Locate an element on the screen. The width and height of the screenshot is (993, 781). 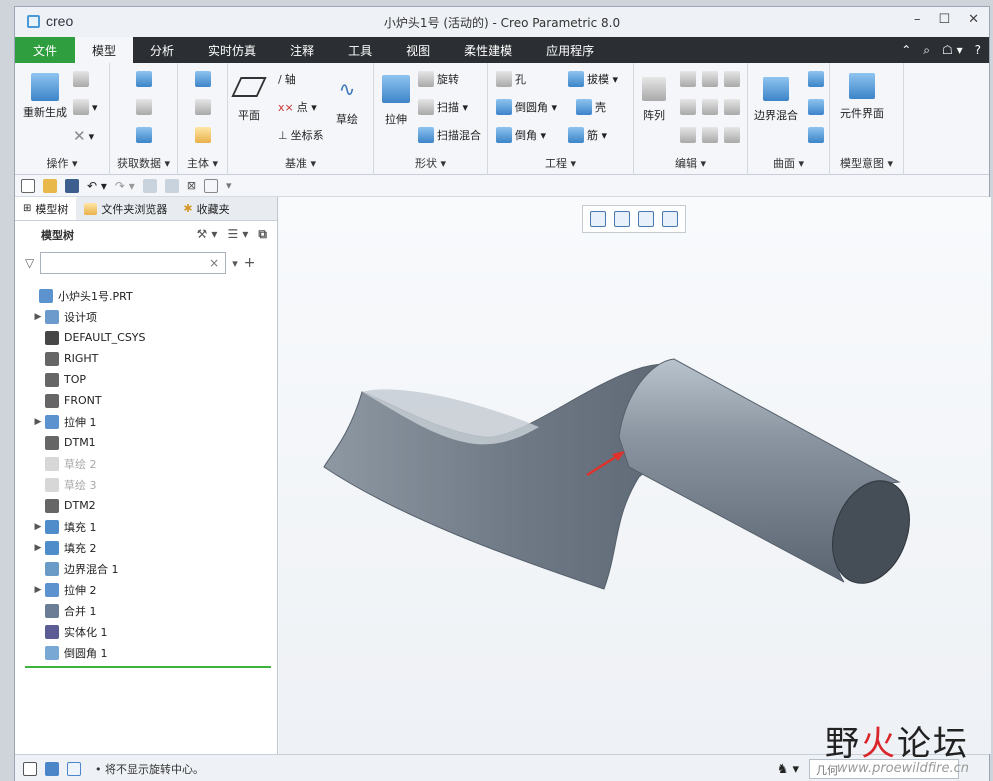
copy-button is located at coordinates (81, 79).